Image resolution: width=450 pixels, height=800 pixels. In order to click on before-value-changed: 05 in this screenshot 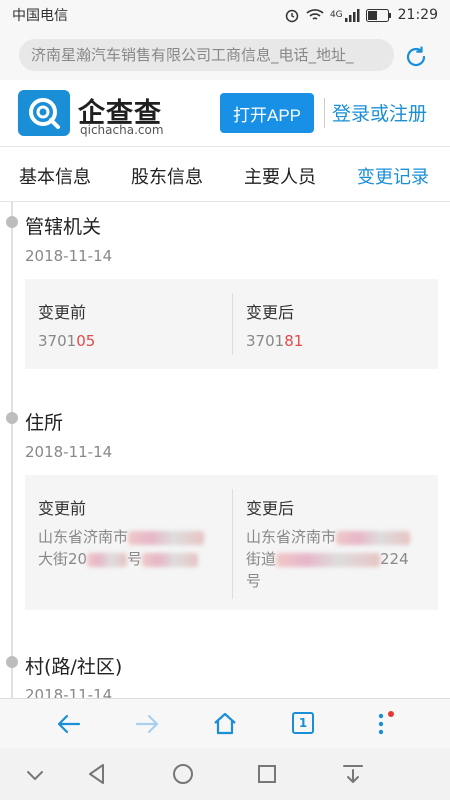, I will do `click(86, 341)`.